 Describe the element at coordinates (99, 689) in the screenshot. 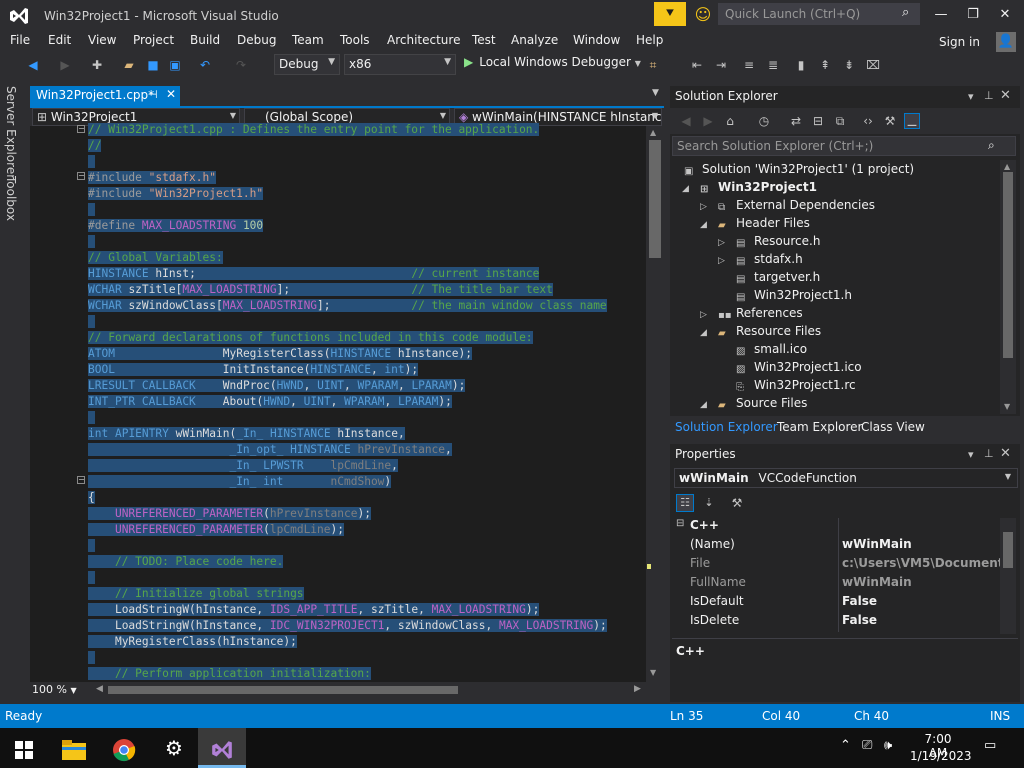

I see `scroll-left-icon: ◀` at that location.